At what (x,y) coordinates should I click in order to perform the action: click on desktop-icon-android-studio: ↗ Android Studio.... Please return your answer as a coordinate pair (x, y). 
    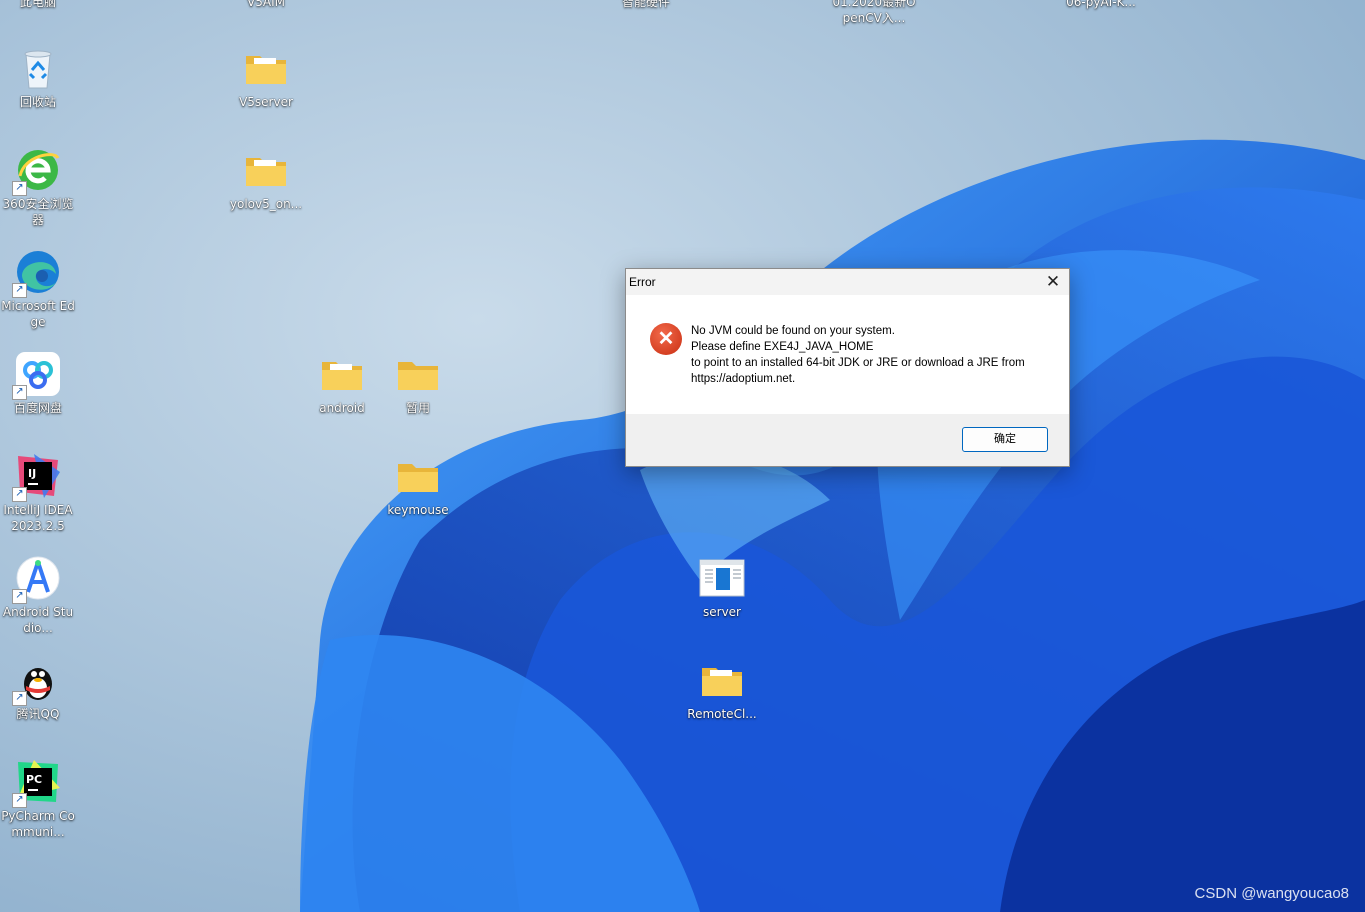
    Looking at the image, I should click on (38, 595).